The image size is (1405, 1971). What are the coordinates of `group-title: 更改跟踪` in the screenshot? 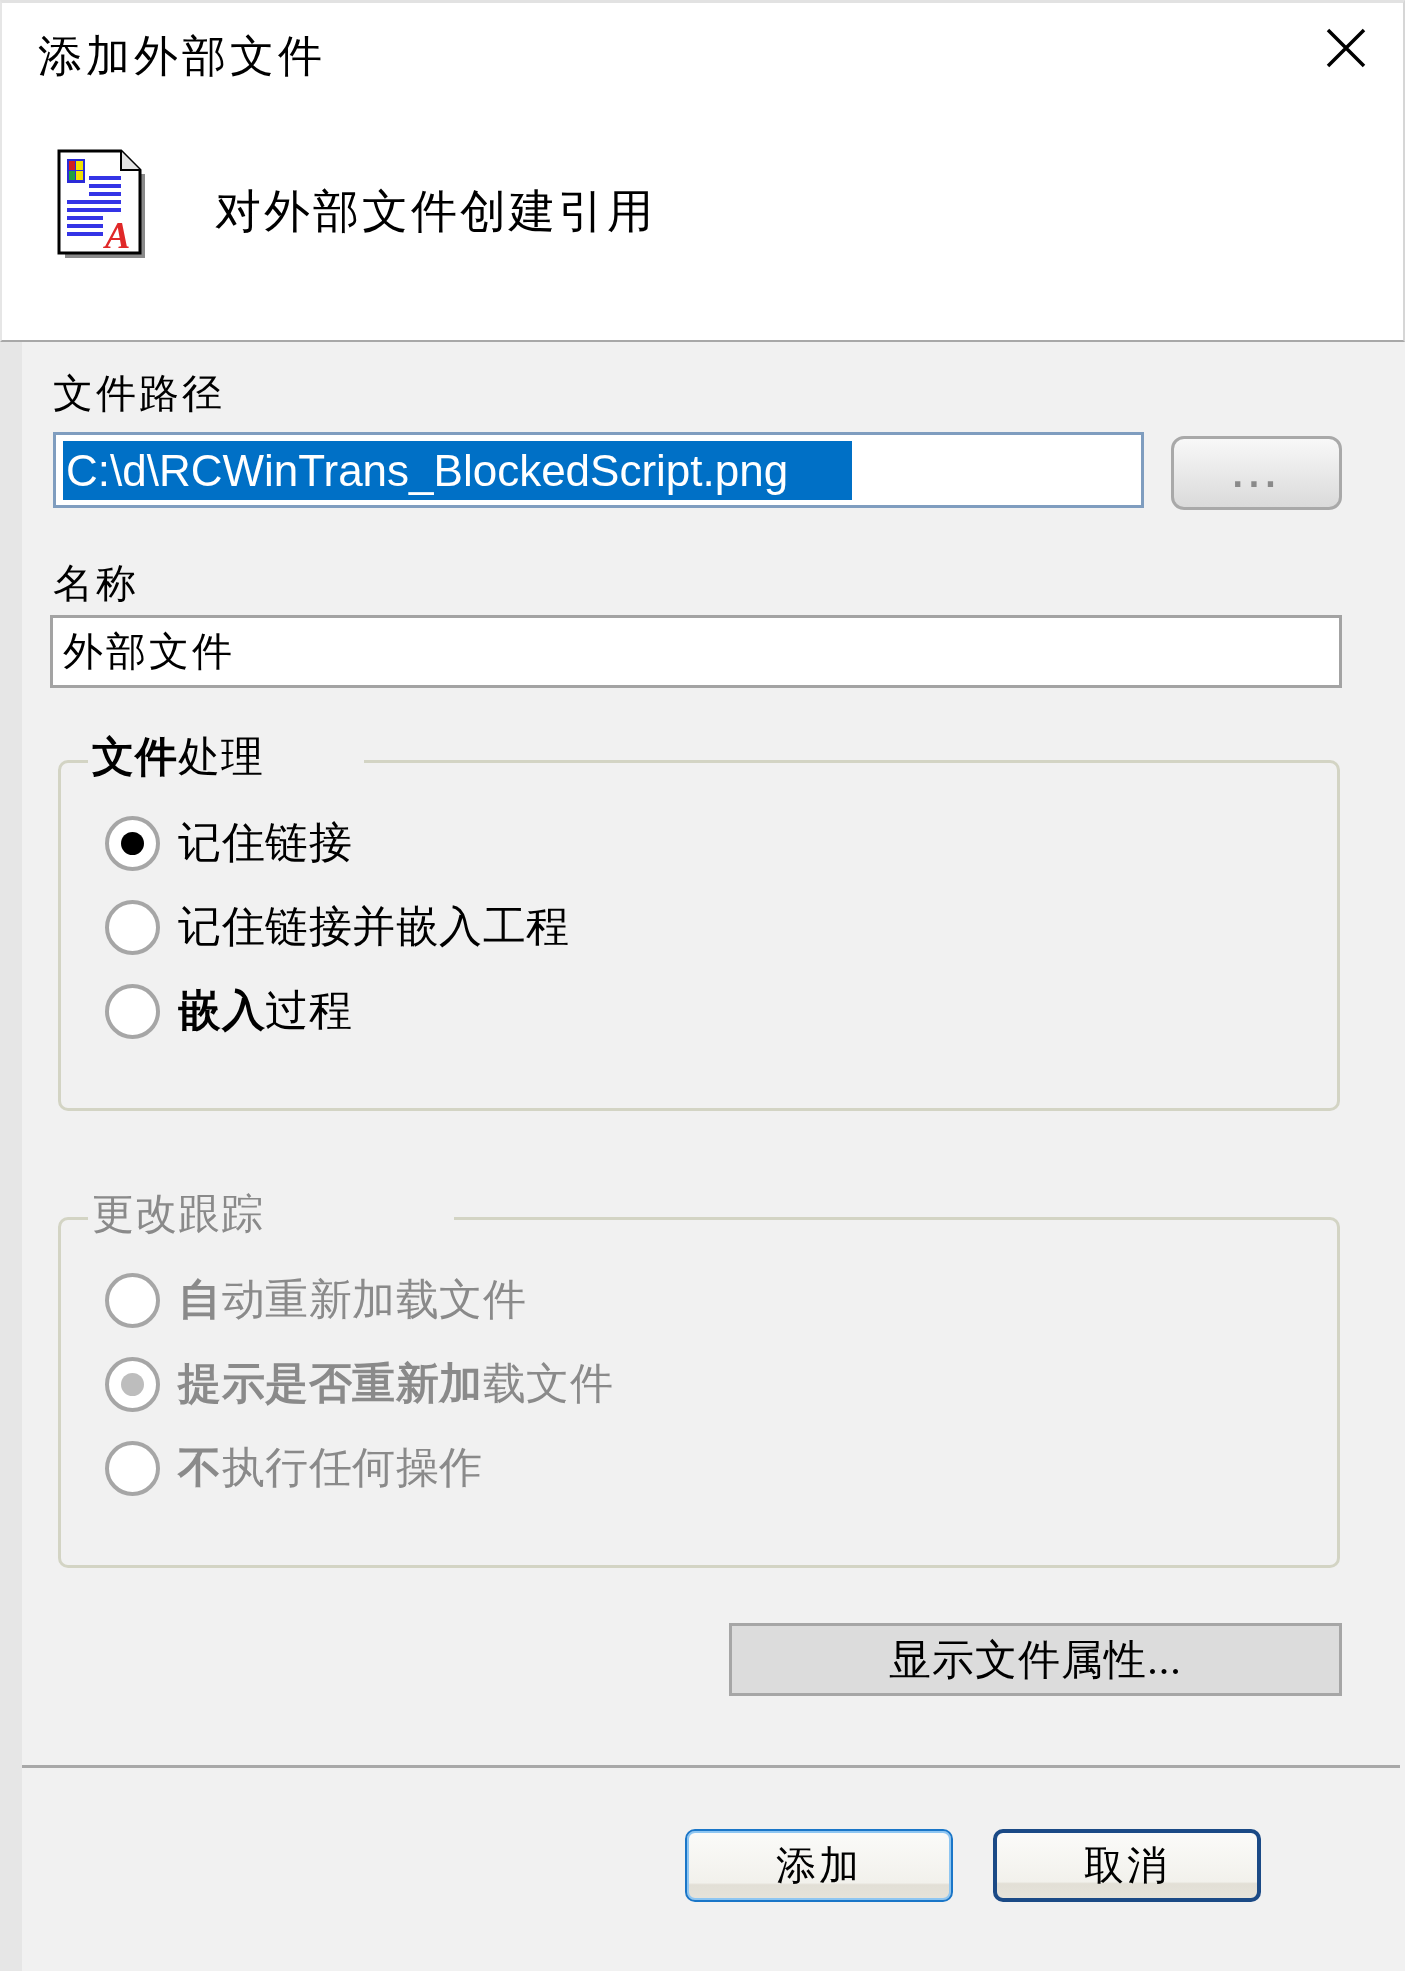 It's located at (178, 1214).